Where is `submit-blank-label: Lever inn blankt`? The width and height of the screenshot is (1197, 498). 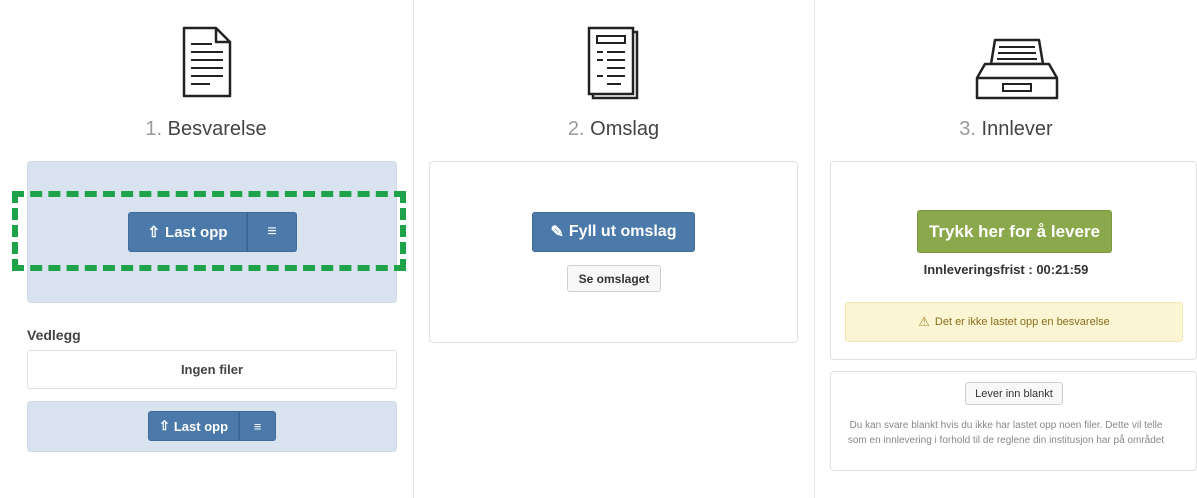 submit-blank-label: Lever inn blankt is located at coordinates (1014, 393).